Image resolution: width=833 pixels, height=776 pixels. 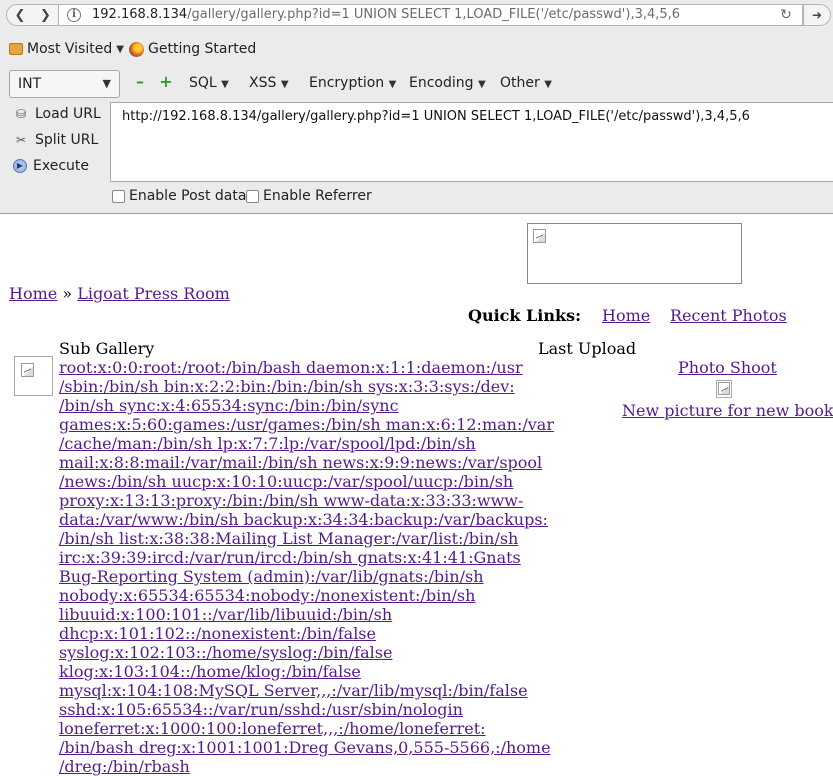 I want to click on breadcrumb-current-link: Ligoat Press Room, so click(x=153, y=293).